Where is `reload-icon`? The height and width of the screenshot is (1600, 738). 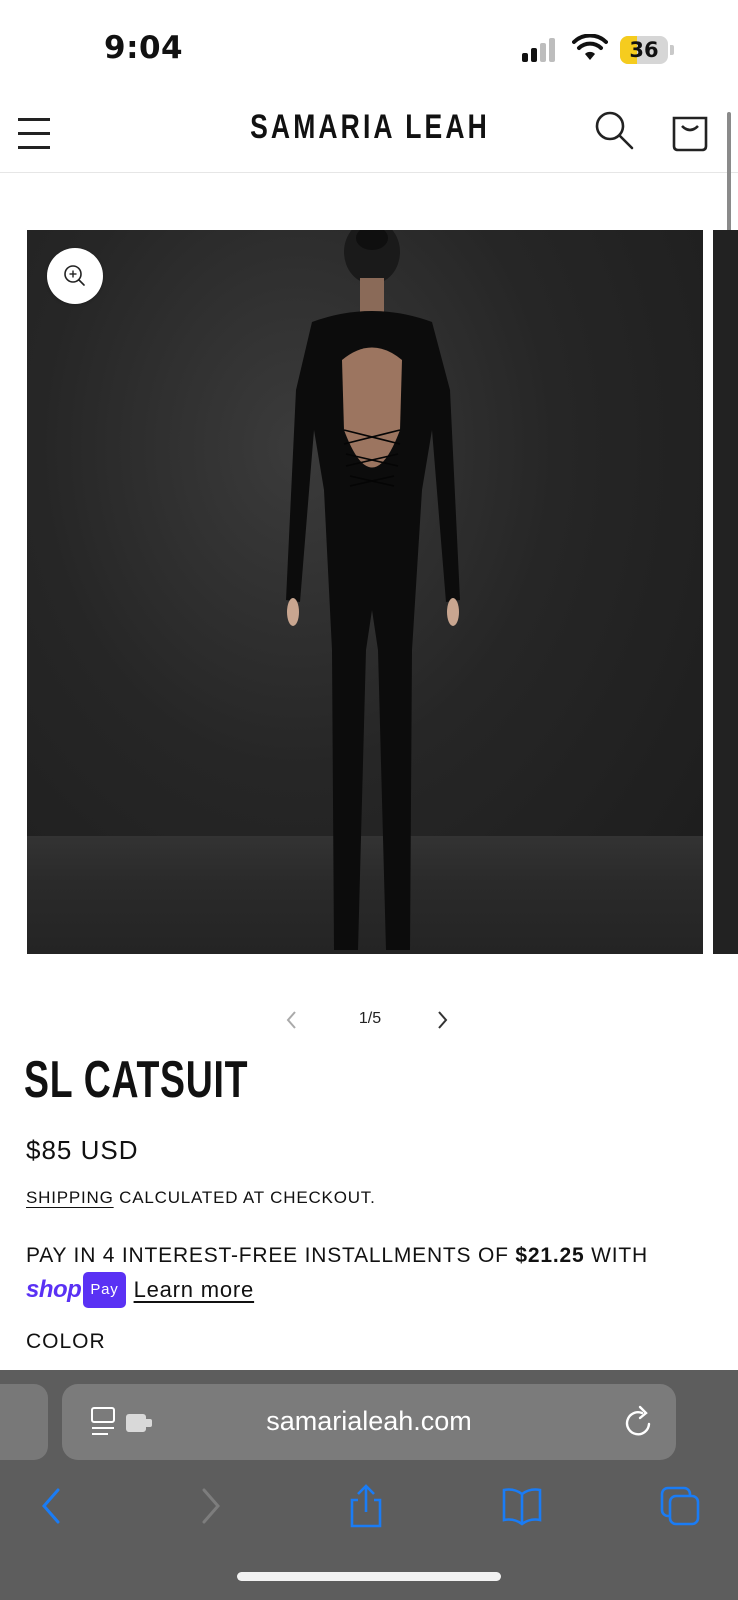 reload-icon is located at coordinates (639, 1422).